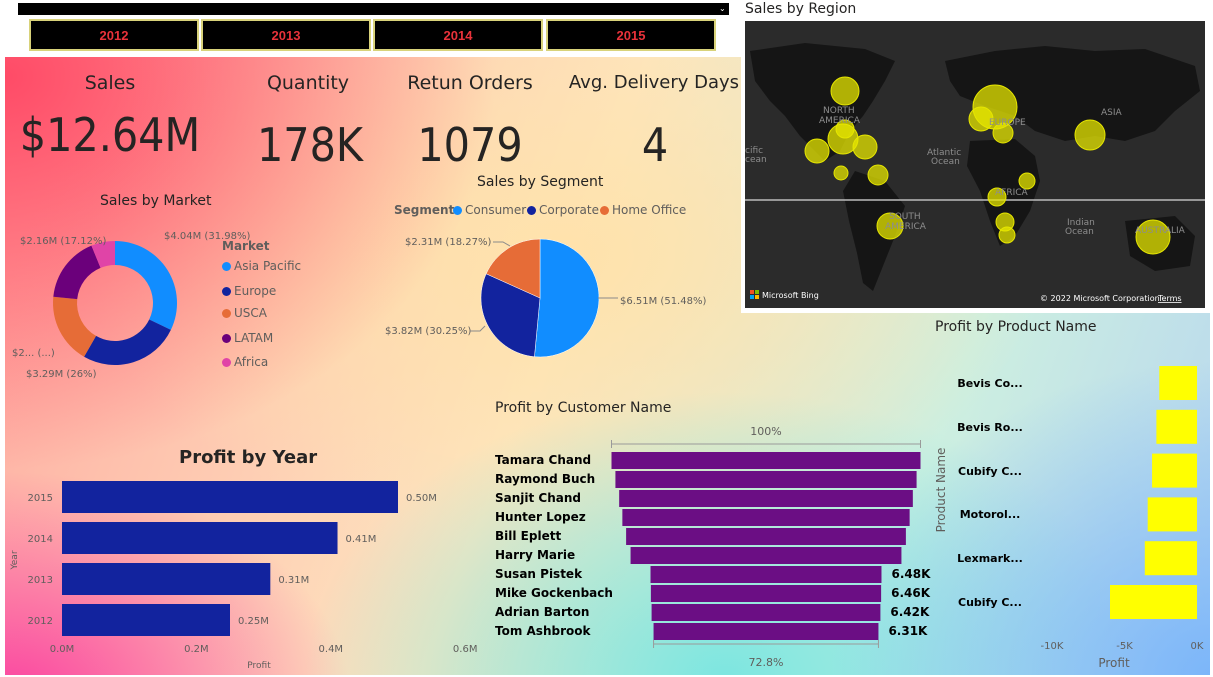 The image size is (1213, 677). What do you see at coordinates (33, 353) in the screenshot?
I see `market-label-usca: $2... (...)` at bounding box center [33, 353].